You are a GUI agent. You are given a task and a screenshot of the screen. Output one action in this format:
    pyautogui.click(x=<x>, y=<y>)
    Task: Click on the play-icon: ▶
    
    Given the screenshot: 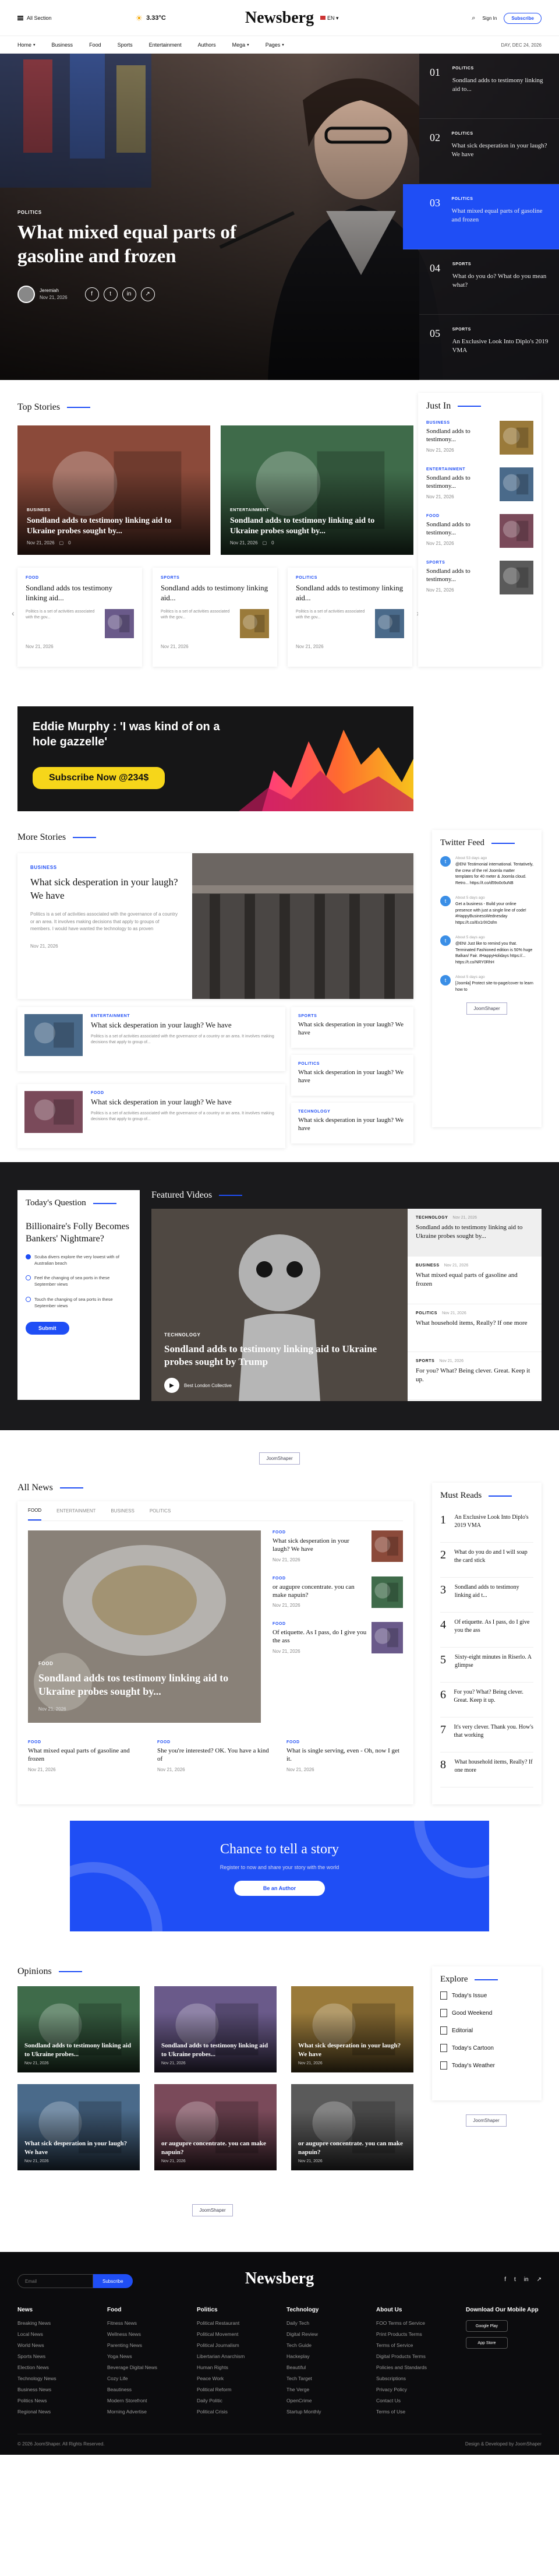 What is the action you would take?
    pyautogui.click(x=171, y=1386)
    